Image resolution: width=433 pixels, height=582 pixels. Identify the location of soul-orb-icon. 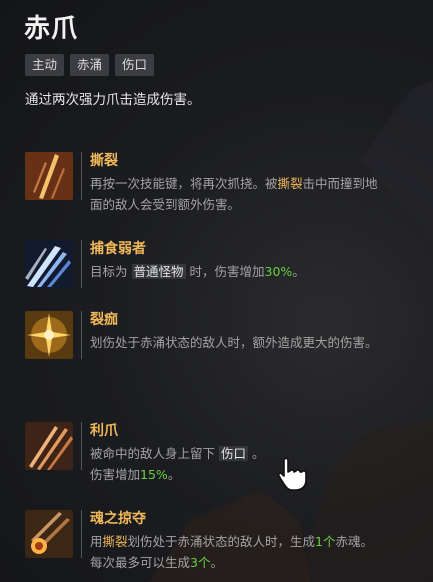
(49, 534).